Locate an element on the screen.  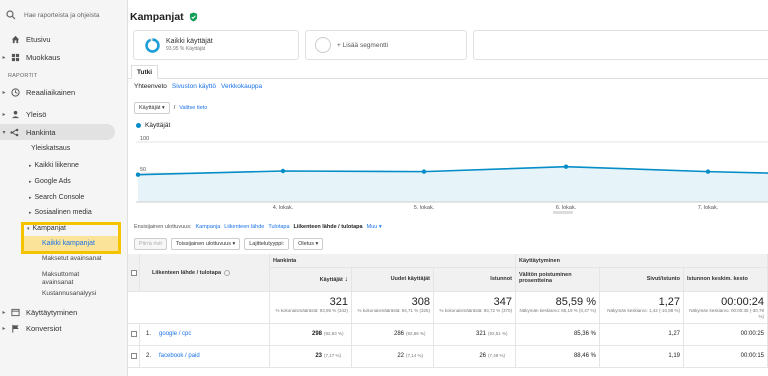
total-users: 321% kokonaismäärästä: 93,95 % (342) is located at coordinates (311, 308).